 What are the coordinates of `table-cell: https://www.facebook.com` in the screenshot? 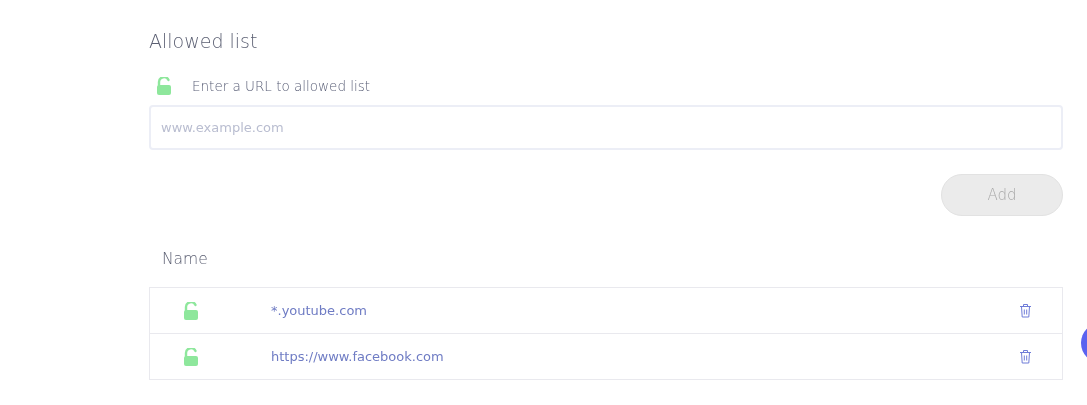 It's located at (357, 356).